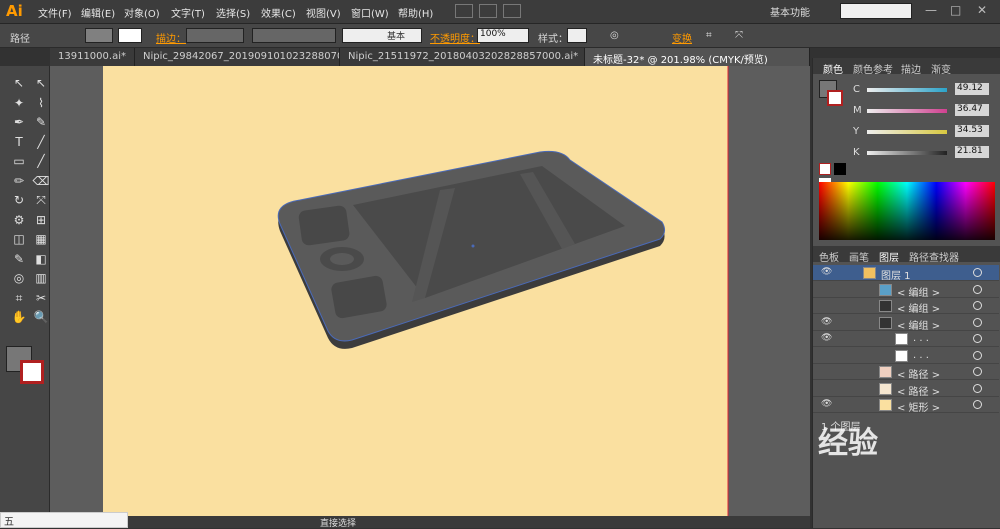 The height and width of the screenshot is (529, 1000). What do you see at coordinates (19, 142) in the screenshot?
I see `type-tool-icon: T` at bounding box center [19, 142].